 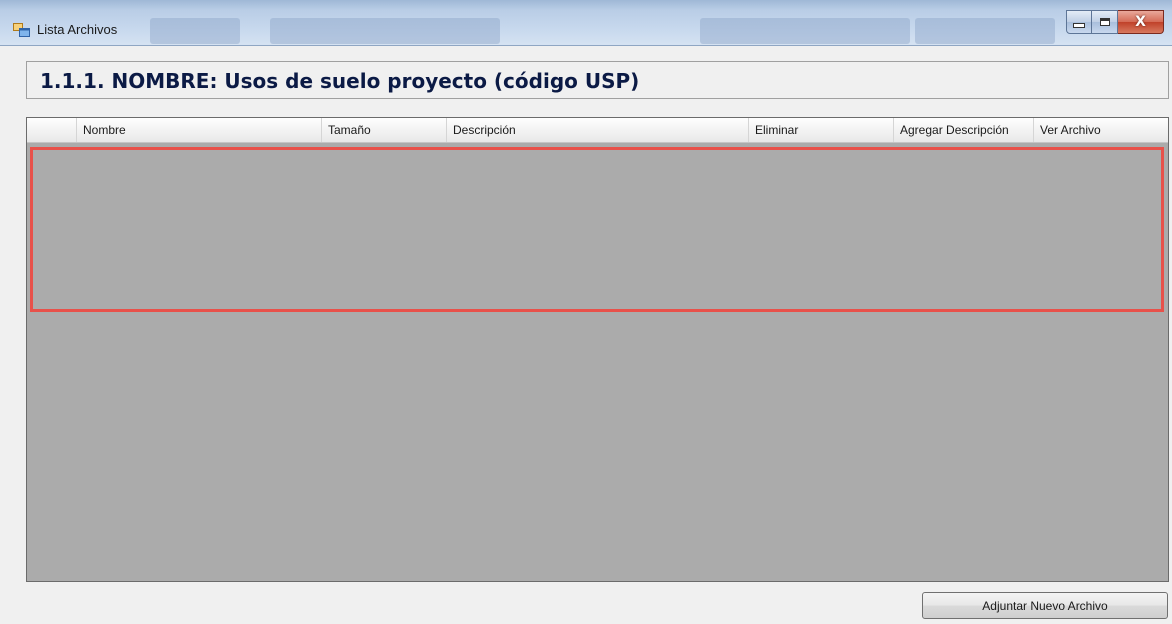 I want to click on minimize-icon, so click(x=1079, y=25).